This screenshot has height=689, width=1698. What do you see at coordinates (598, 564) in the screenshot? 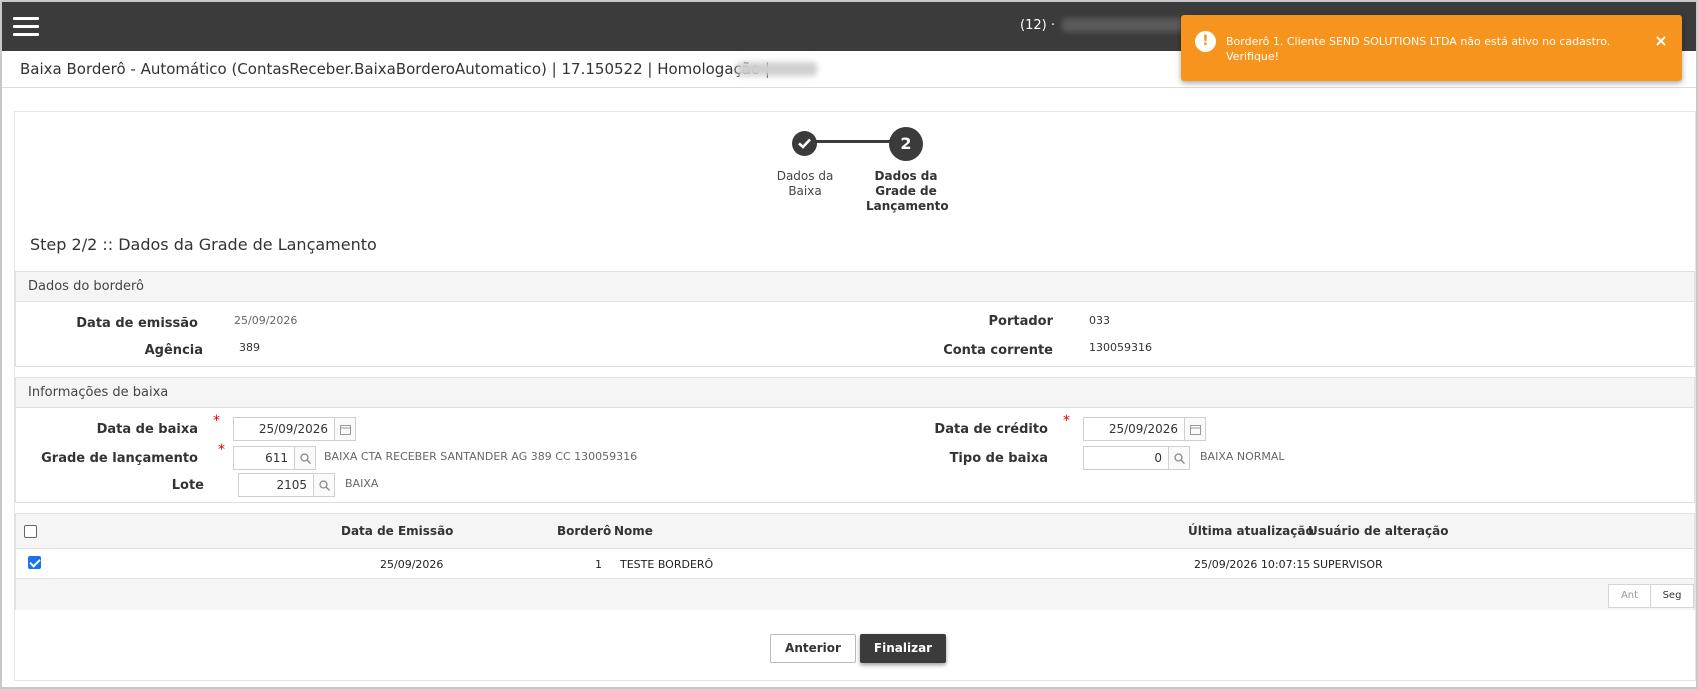
I see `row-bordero: 1` at bounding box center [598, 564].